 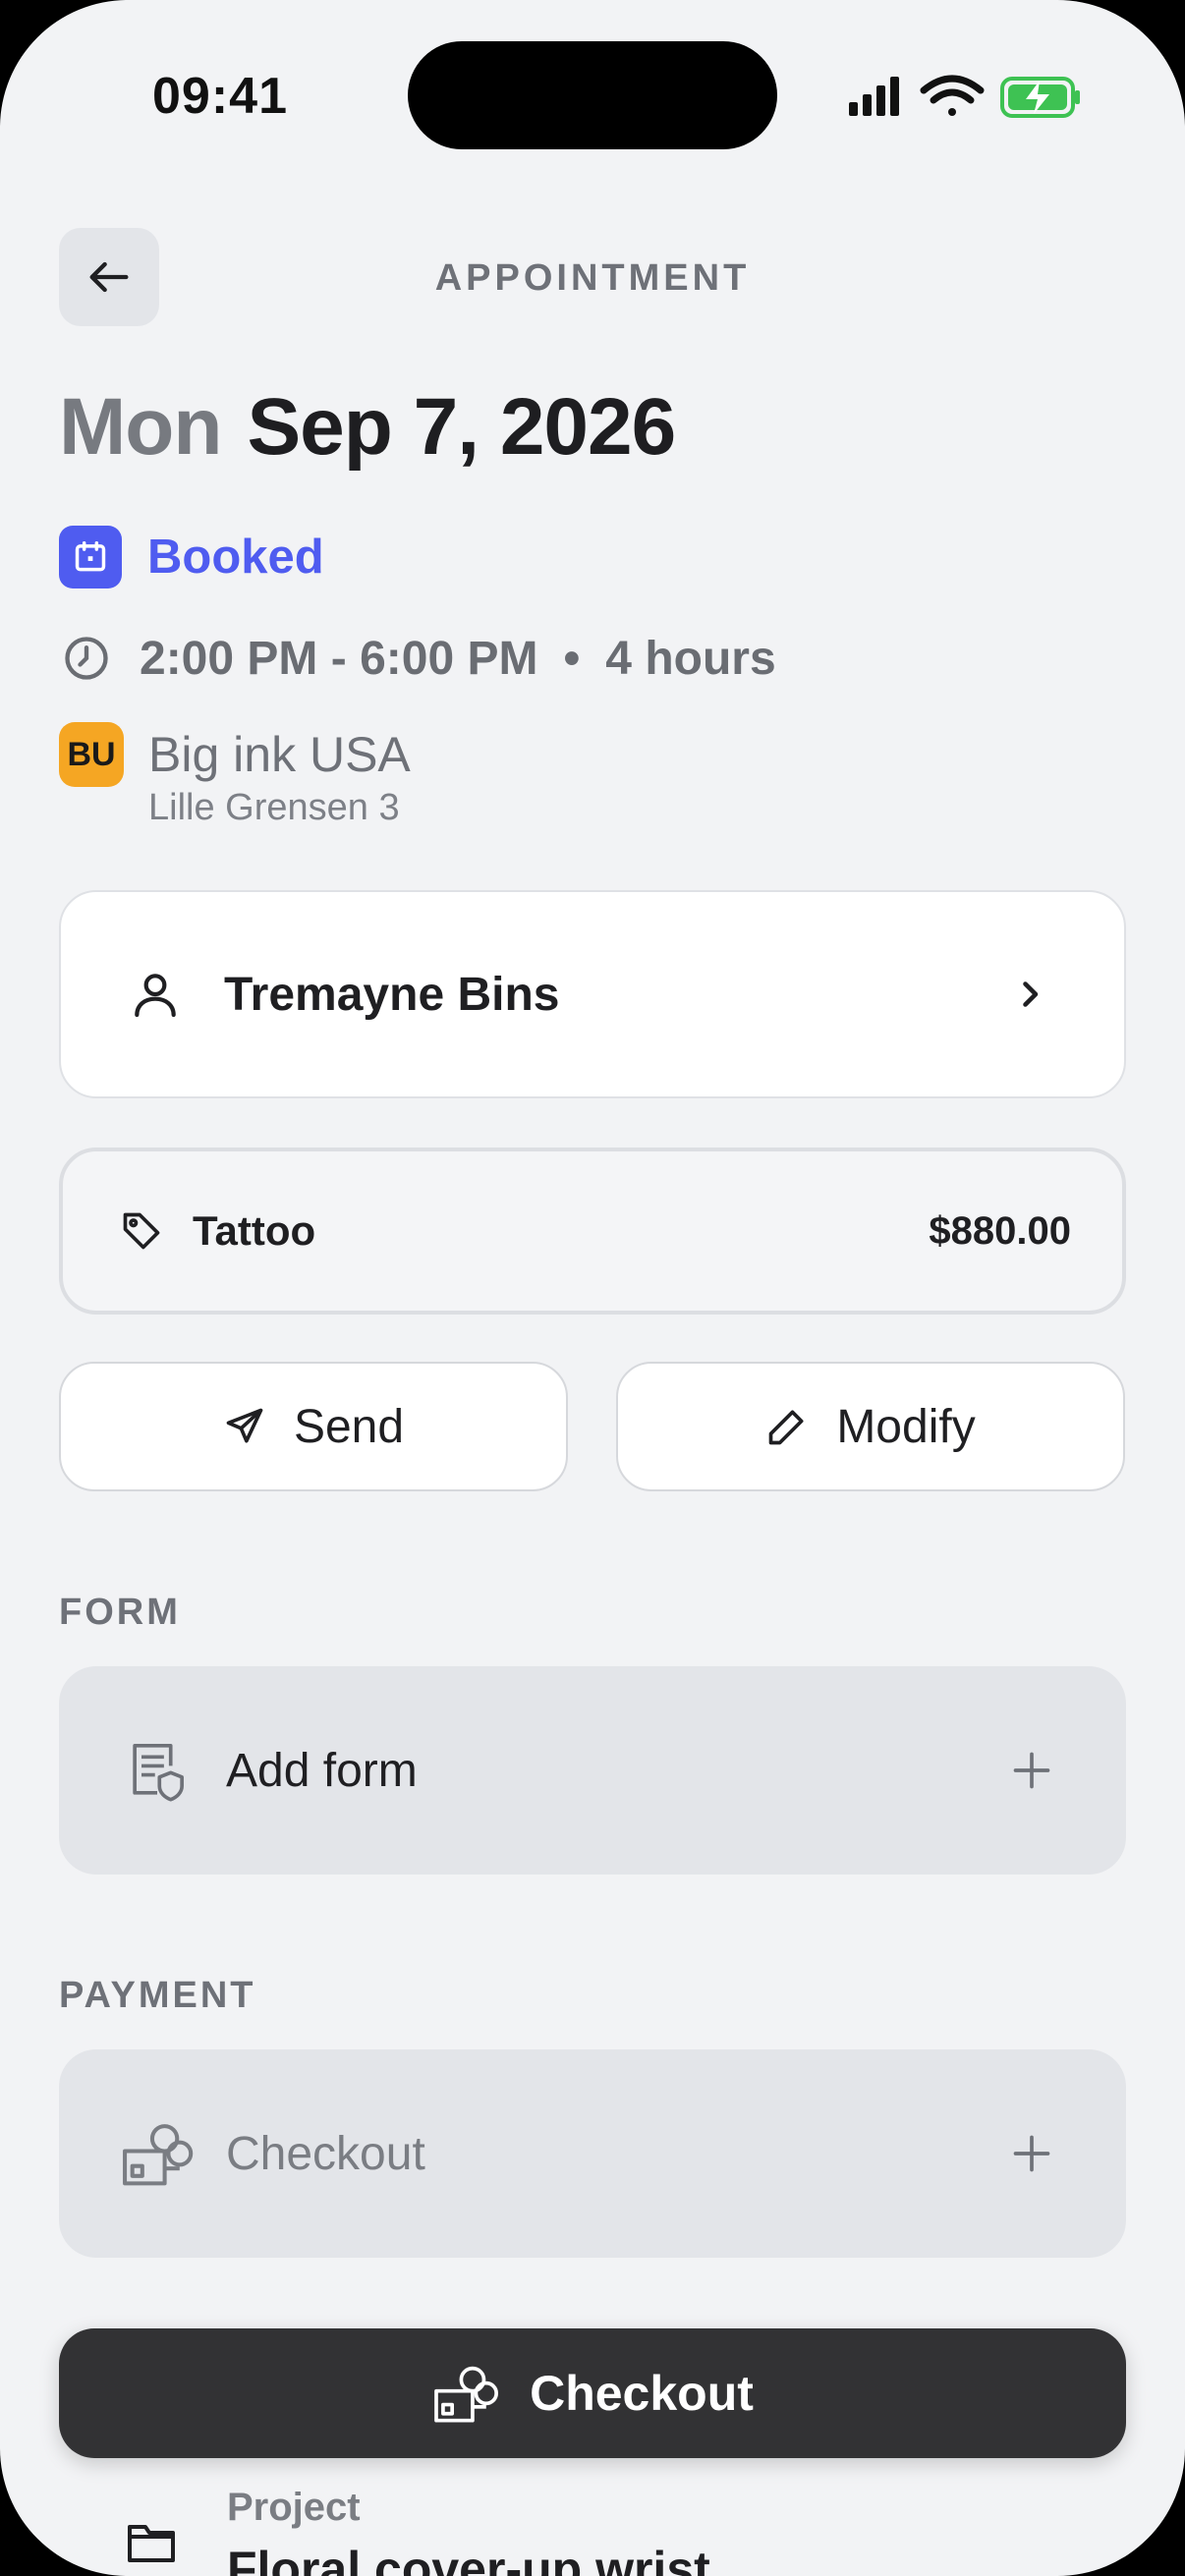 I want to click on add-checkout-label: Checkout, so click(x=325, y=2153).